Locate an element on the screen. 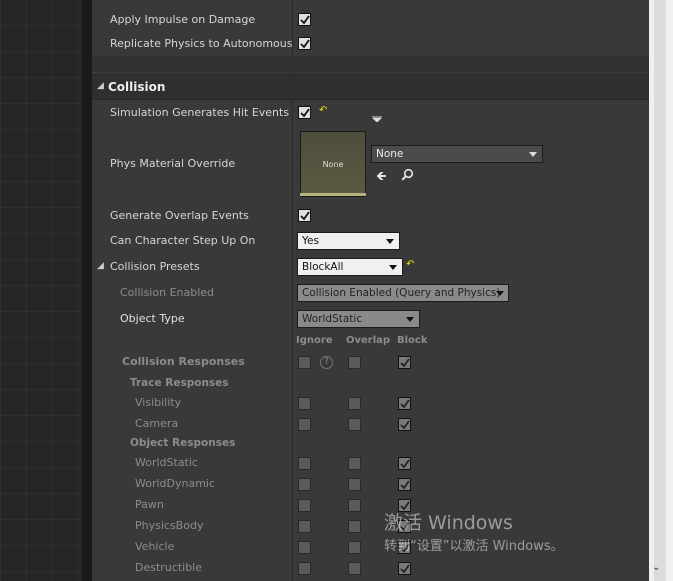 The height and width of the screenshot is (581, 673). visibility-overlap-checkbox is located at coordinates (354, 403).